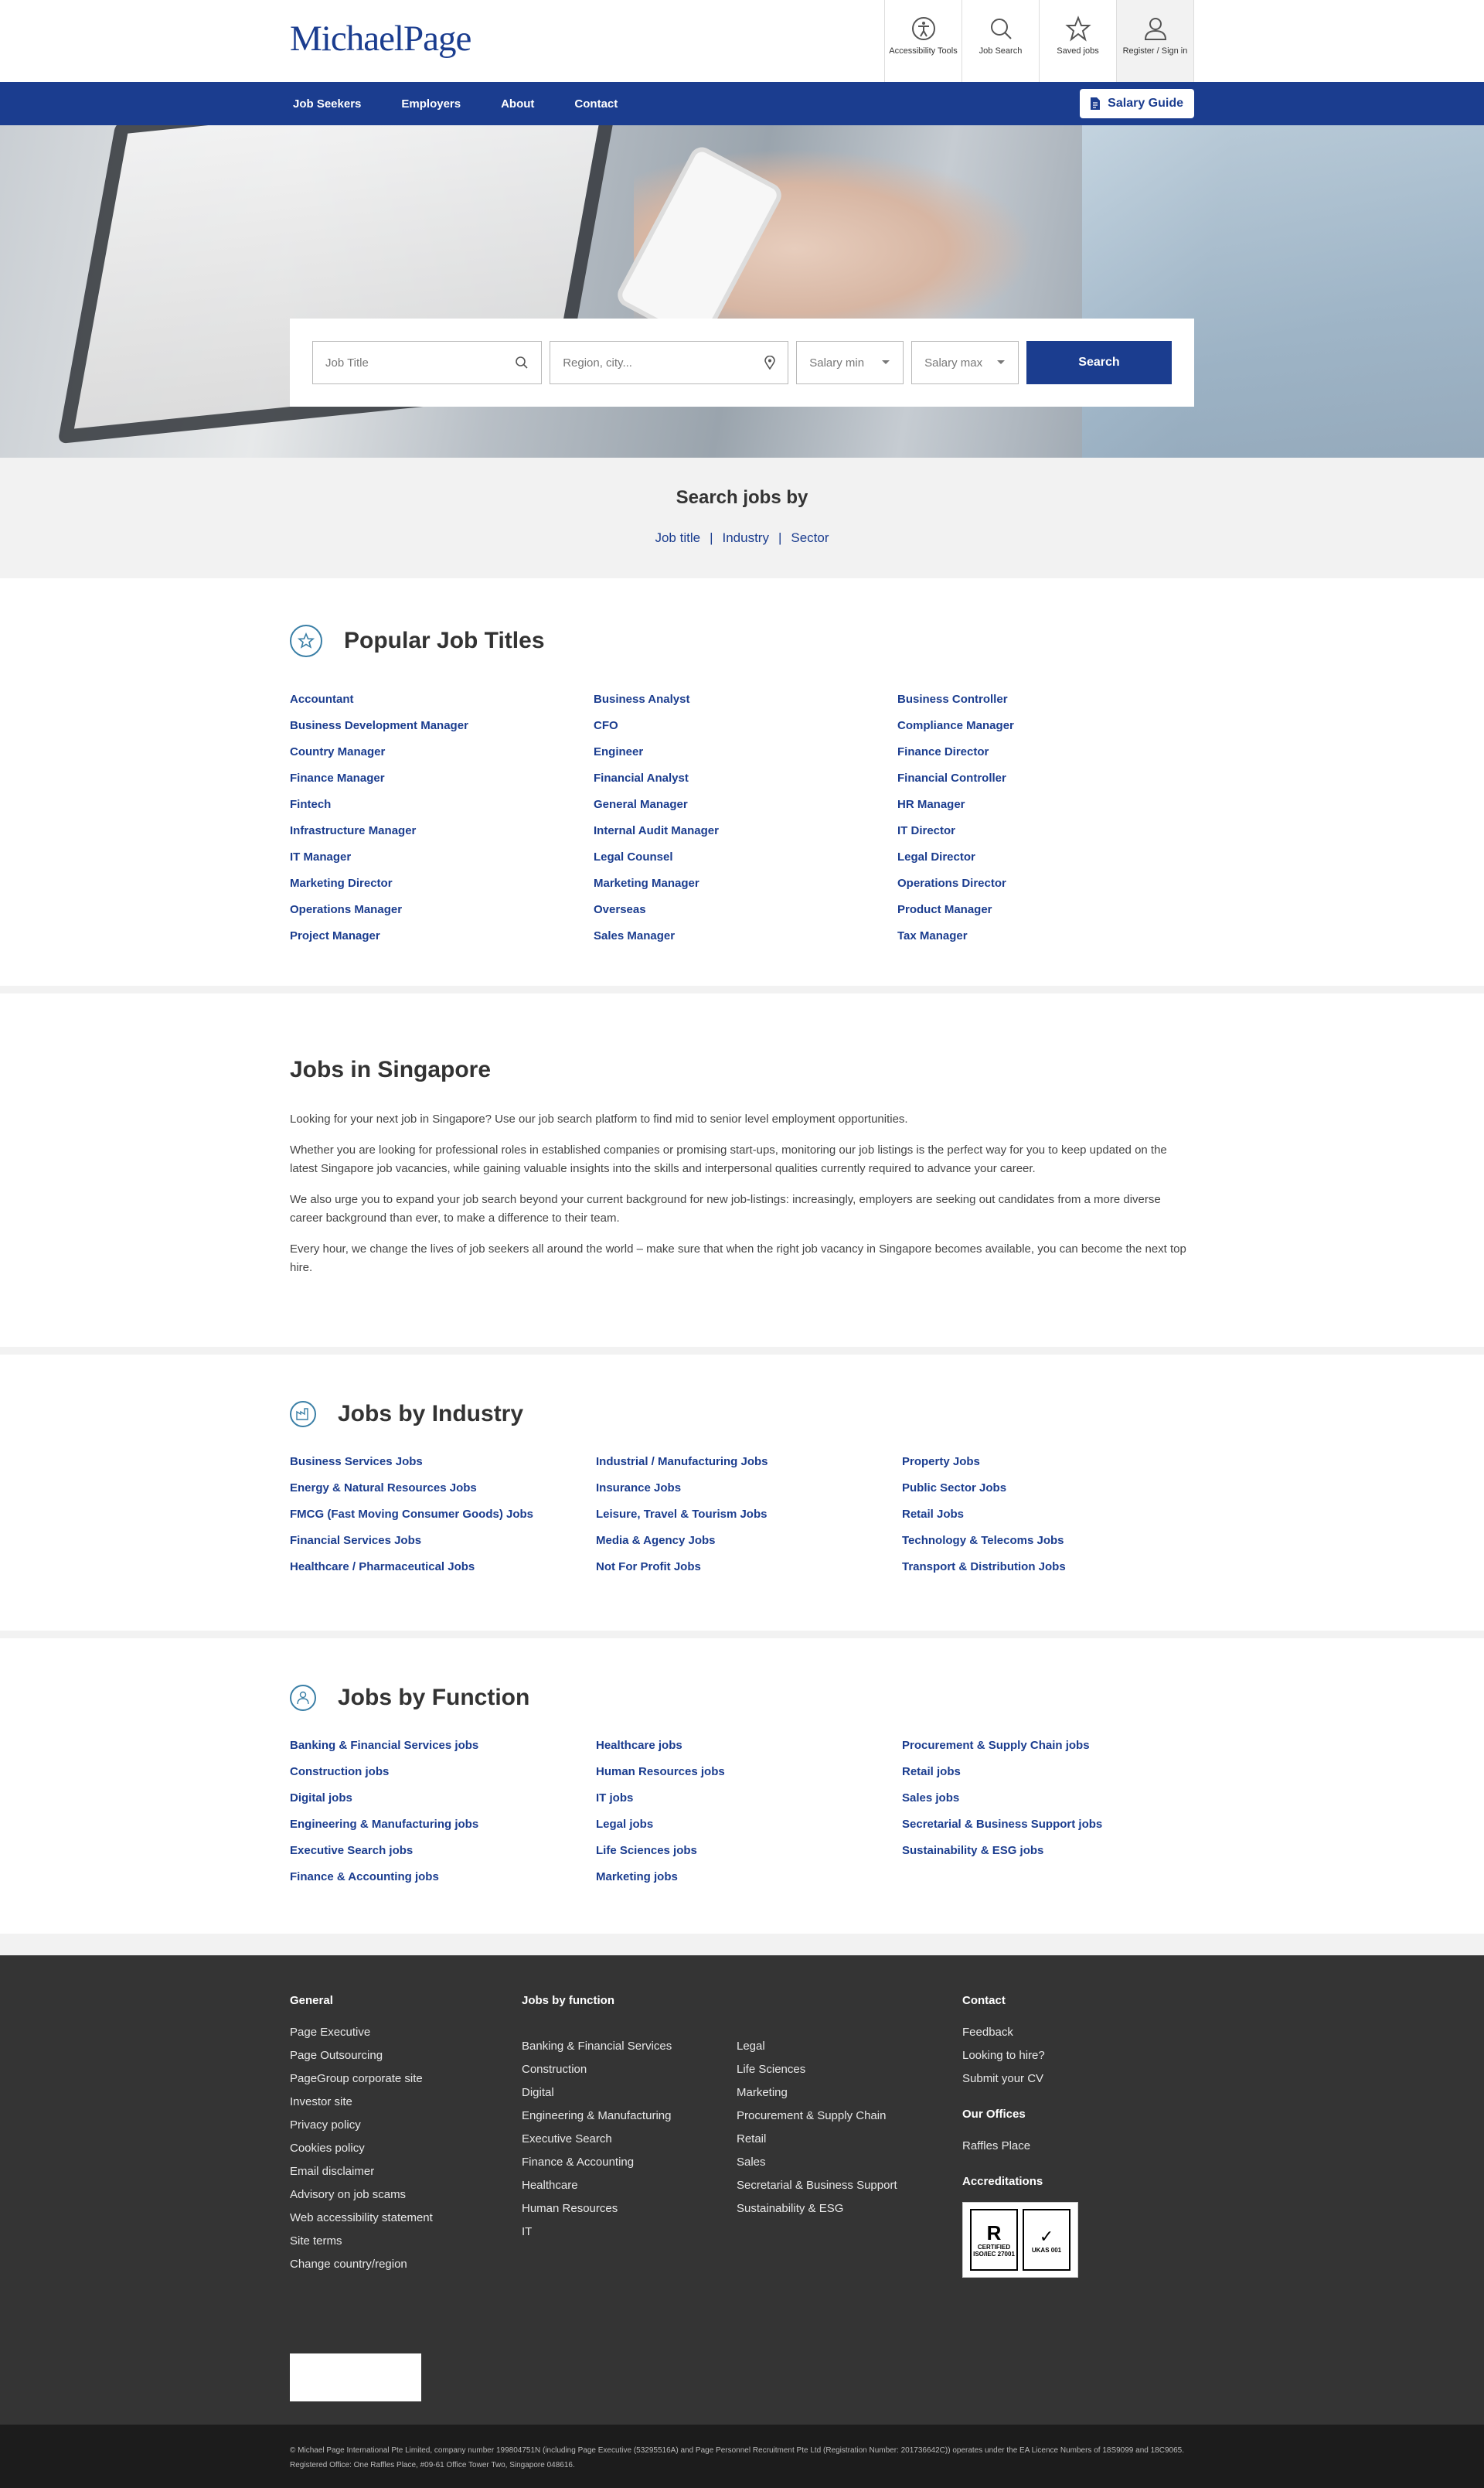  What do you see at coordinates (844, 2093) in the screenshot?
I see `link-item: Marketing` at bounding box center [844, 2093].